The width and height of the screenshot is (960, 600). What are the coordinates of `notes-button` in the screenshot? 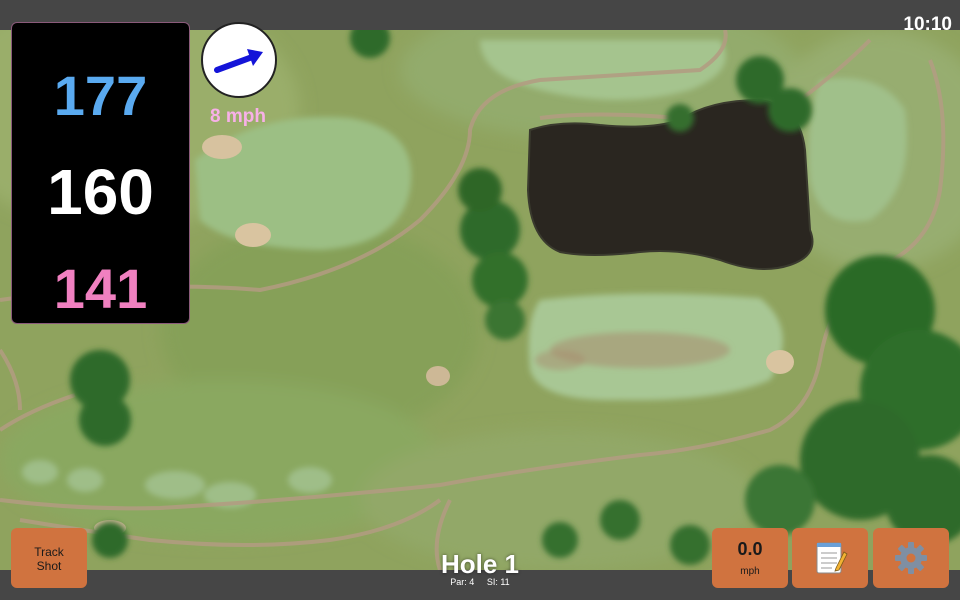 It's located at (830, 558).